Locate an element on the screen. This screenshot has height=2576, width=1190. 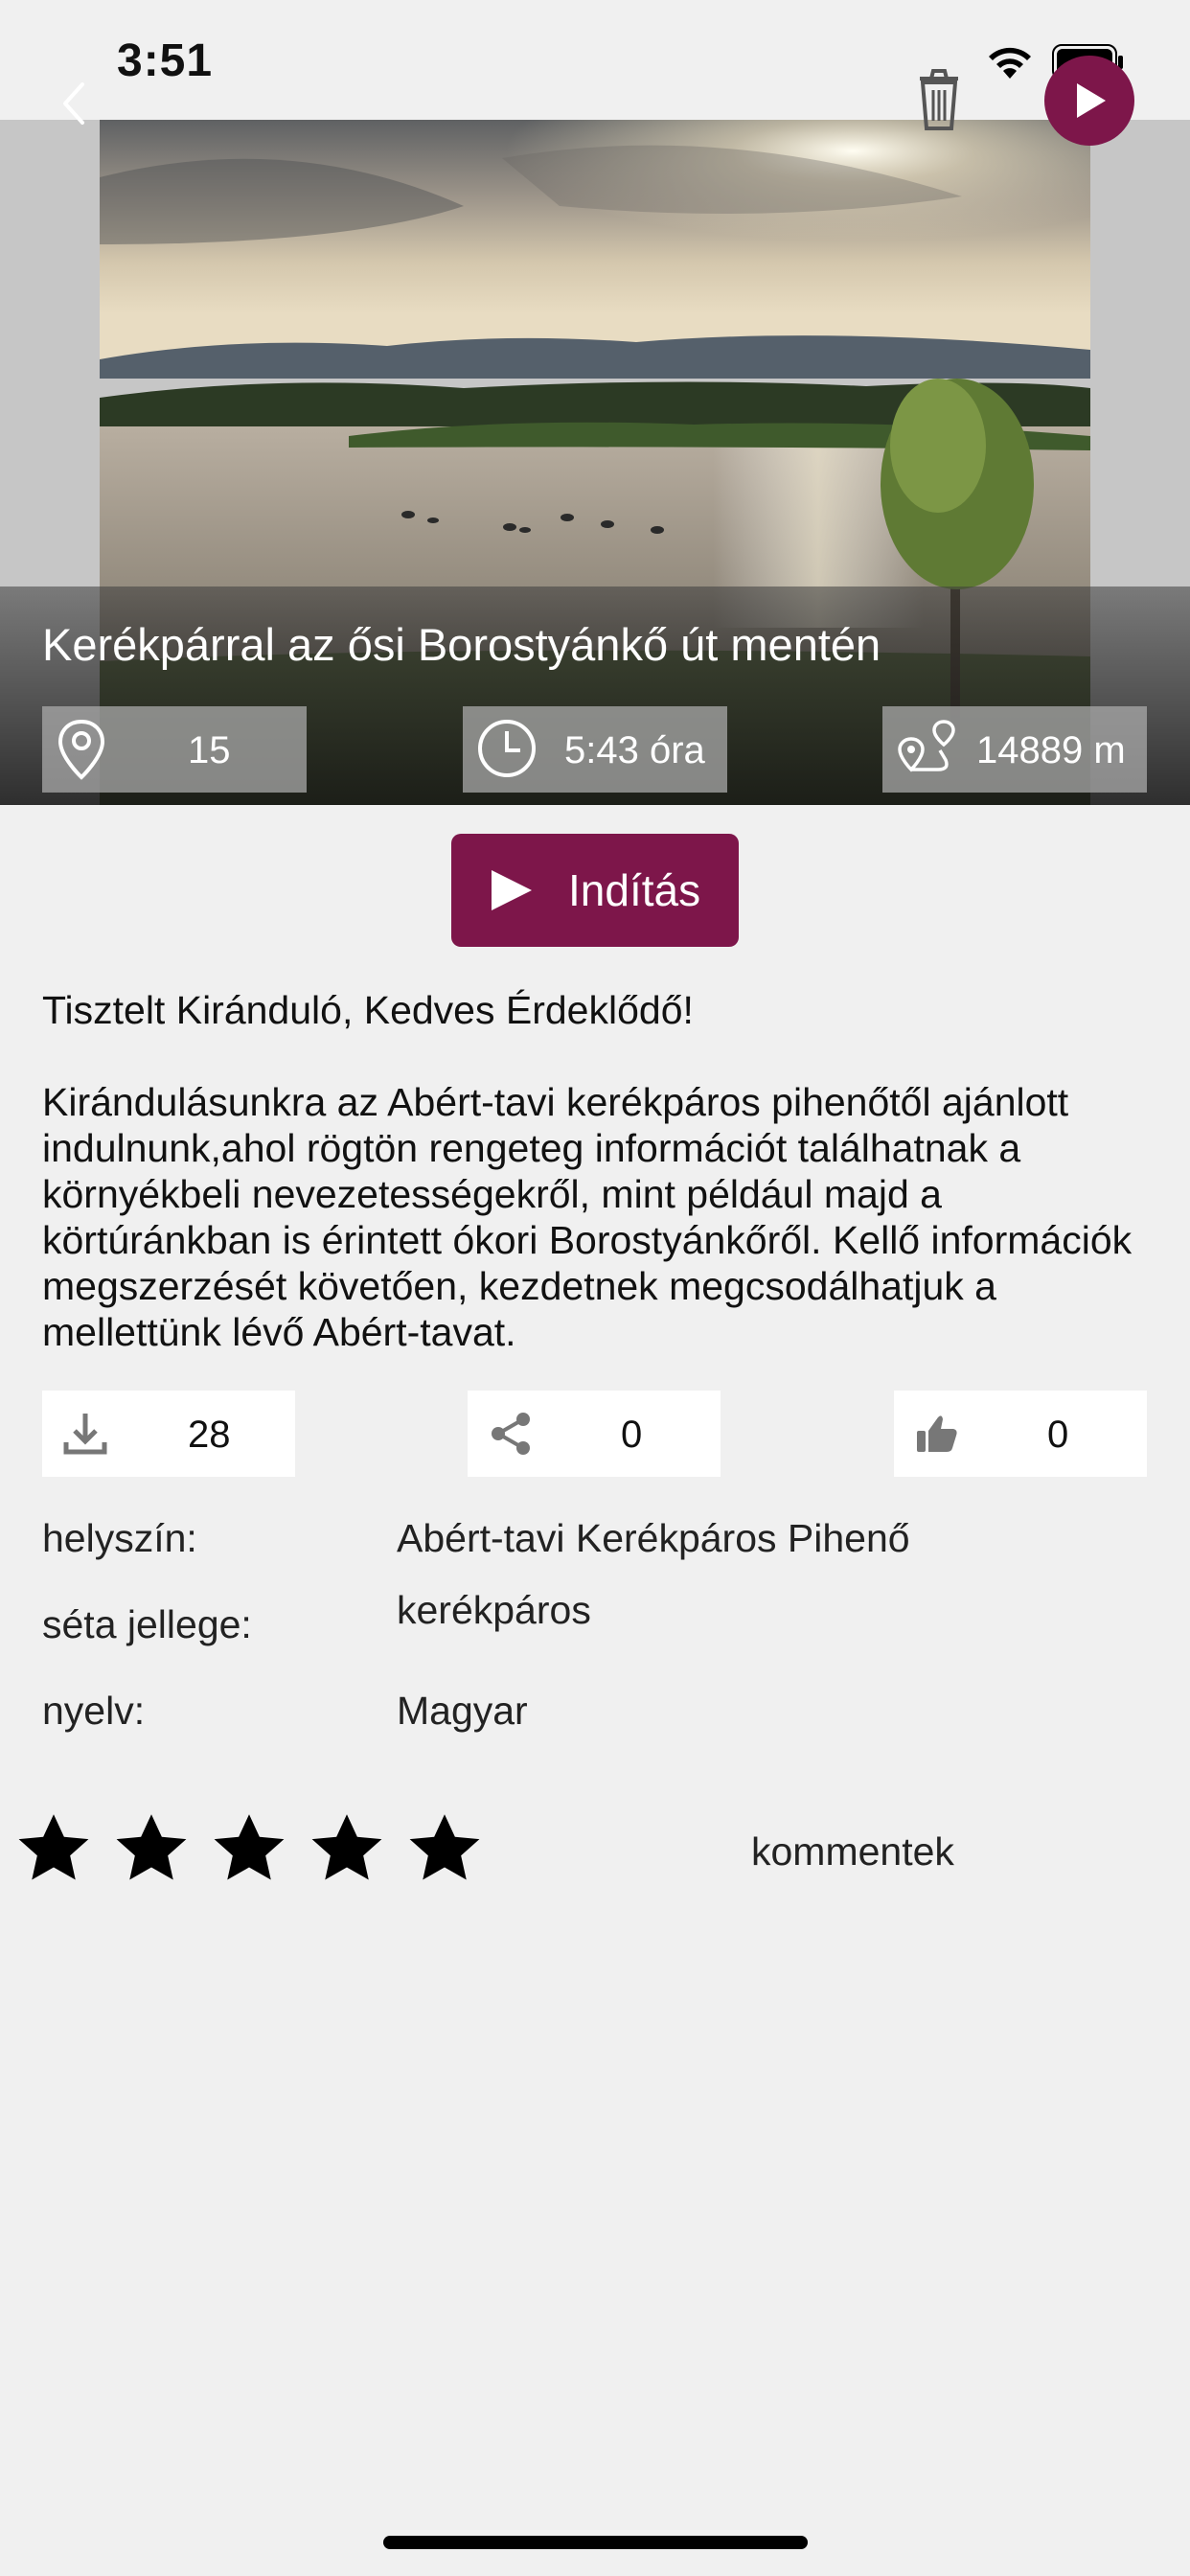
map-pin-icon is located at coordinates (82, 754).